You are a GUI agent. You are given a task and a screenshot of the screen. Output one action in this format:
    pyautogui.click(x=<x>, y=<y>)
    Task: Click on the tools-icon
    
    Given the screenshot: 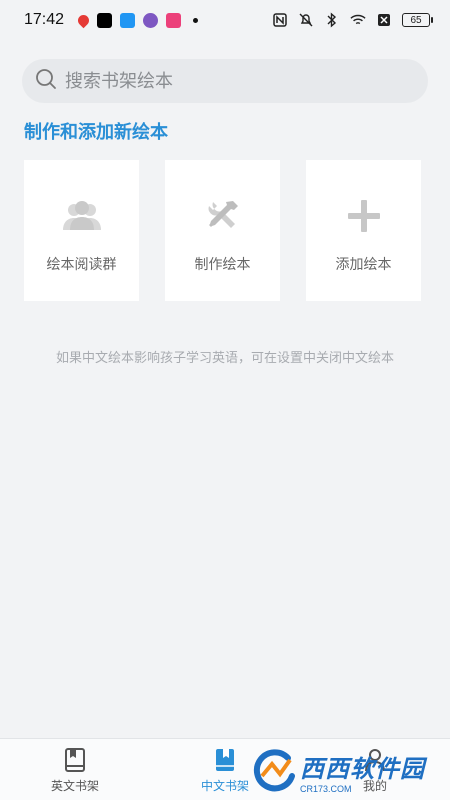 What is the action you would take?
    pyautogui.click(x=223, y=216)
    